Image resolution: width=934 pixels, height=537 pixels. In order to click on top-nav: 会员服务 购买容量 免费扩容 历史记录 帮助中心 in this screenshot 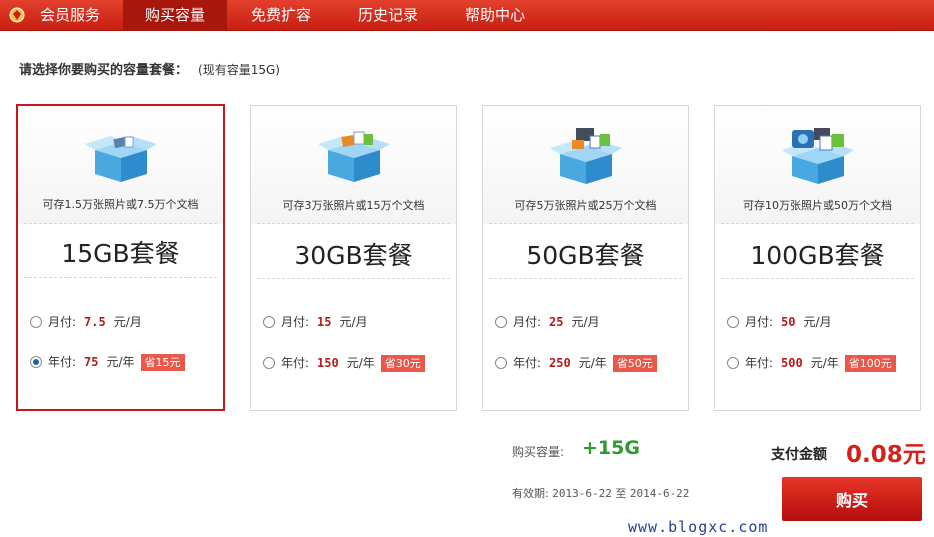, I will do `click(467, 15)`.